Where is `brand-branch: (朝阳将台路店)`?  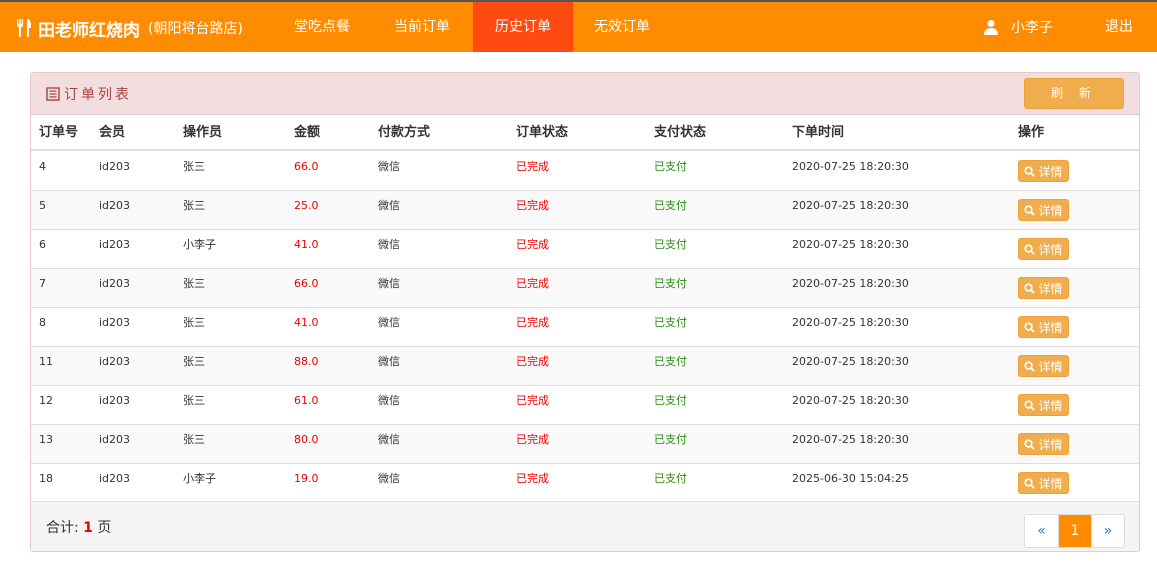
brand-branch: (朝阳将台路店) is located at coordinates (195, 29).